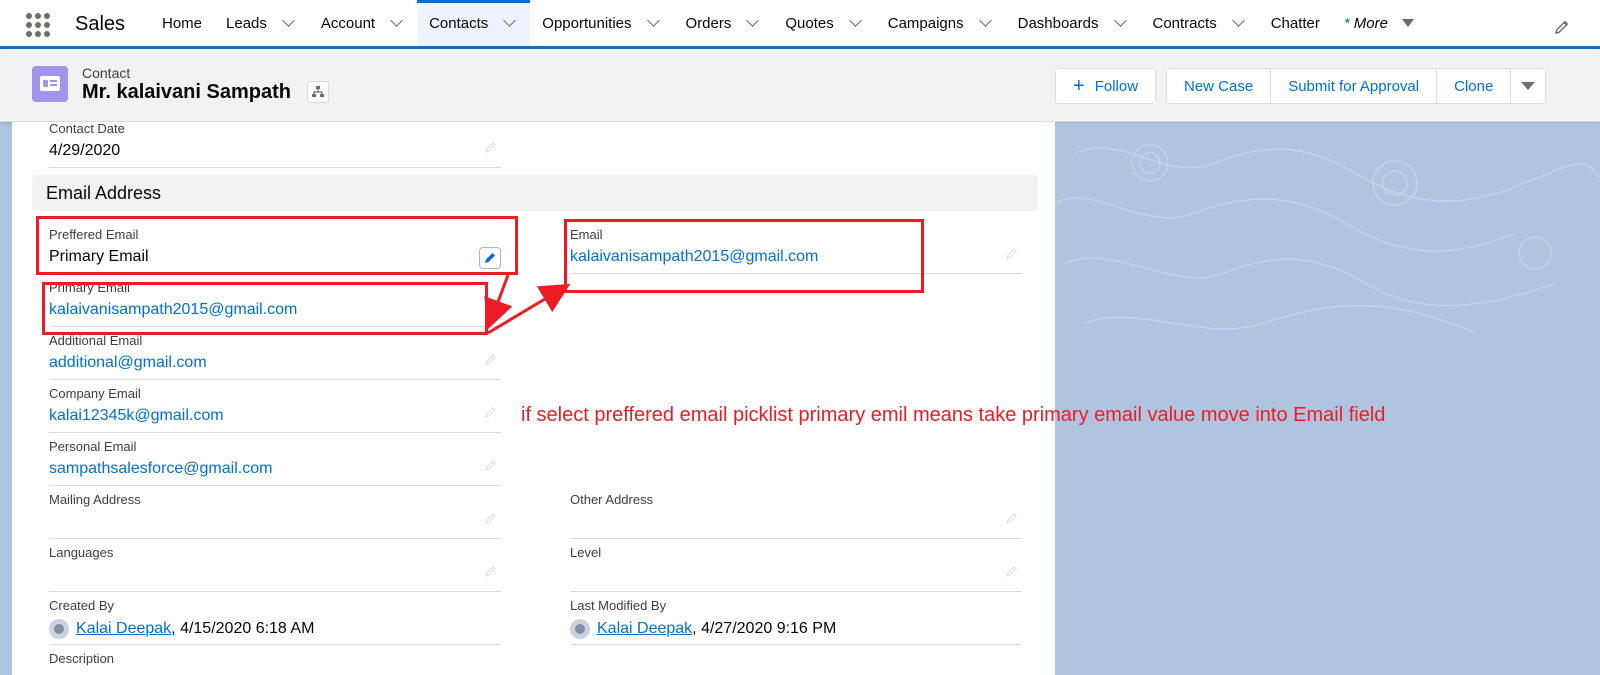 Image resolution: width=1600 pixels, height=675 pixels. What do you see at coordinates (809, 23) in the screenshot?
I see `nav-tab-label: Quotes` at bounding box center [809, 23].